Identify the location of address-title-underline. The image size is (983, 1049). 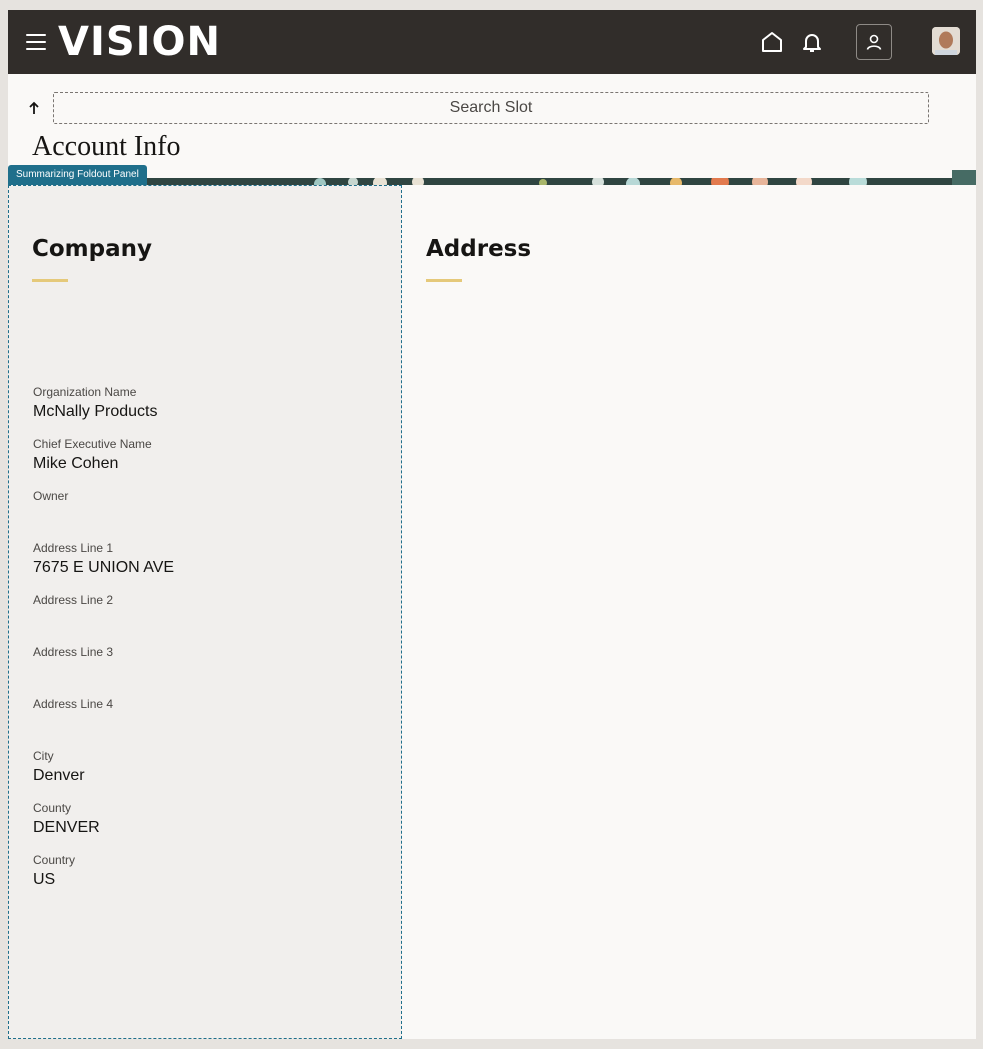
(444, 280).